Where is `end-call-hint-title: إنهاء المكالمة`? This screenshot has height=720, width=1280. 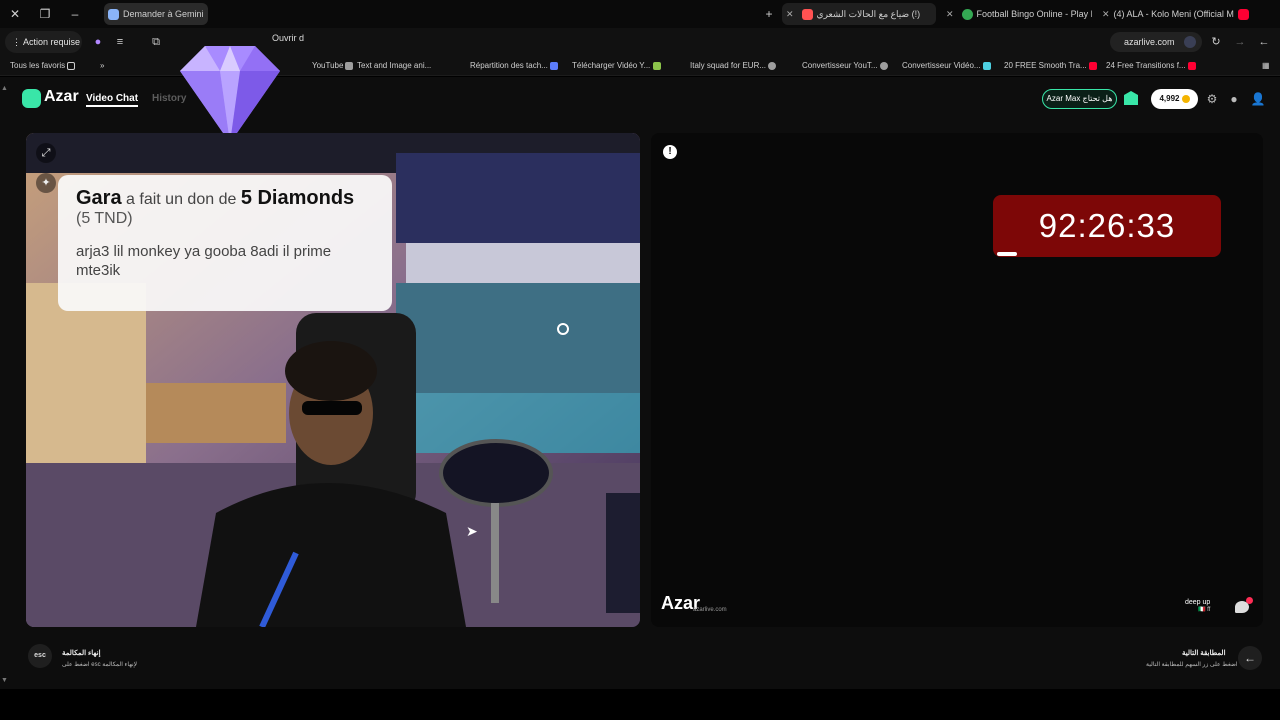
end-call-hint-title: إنهاء المكالمة is located at coordinates (81, 653).